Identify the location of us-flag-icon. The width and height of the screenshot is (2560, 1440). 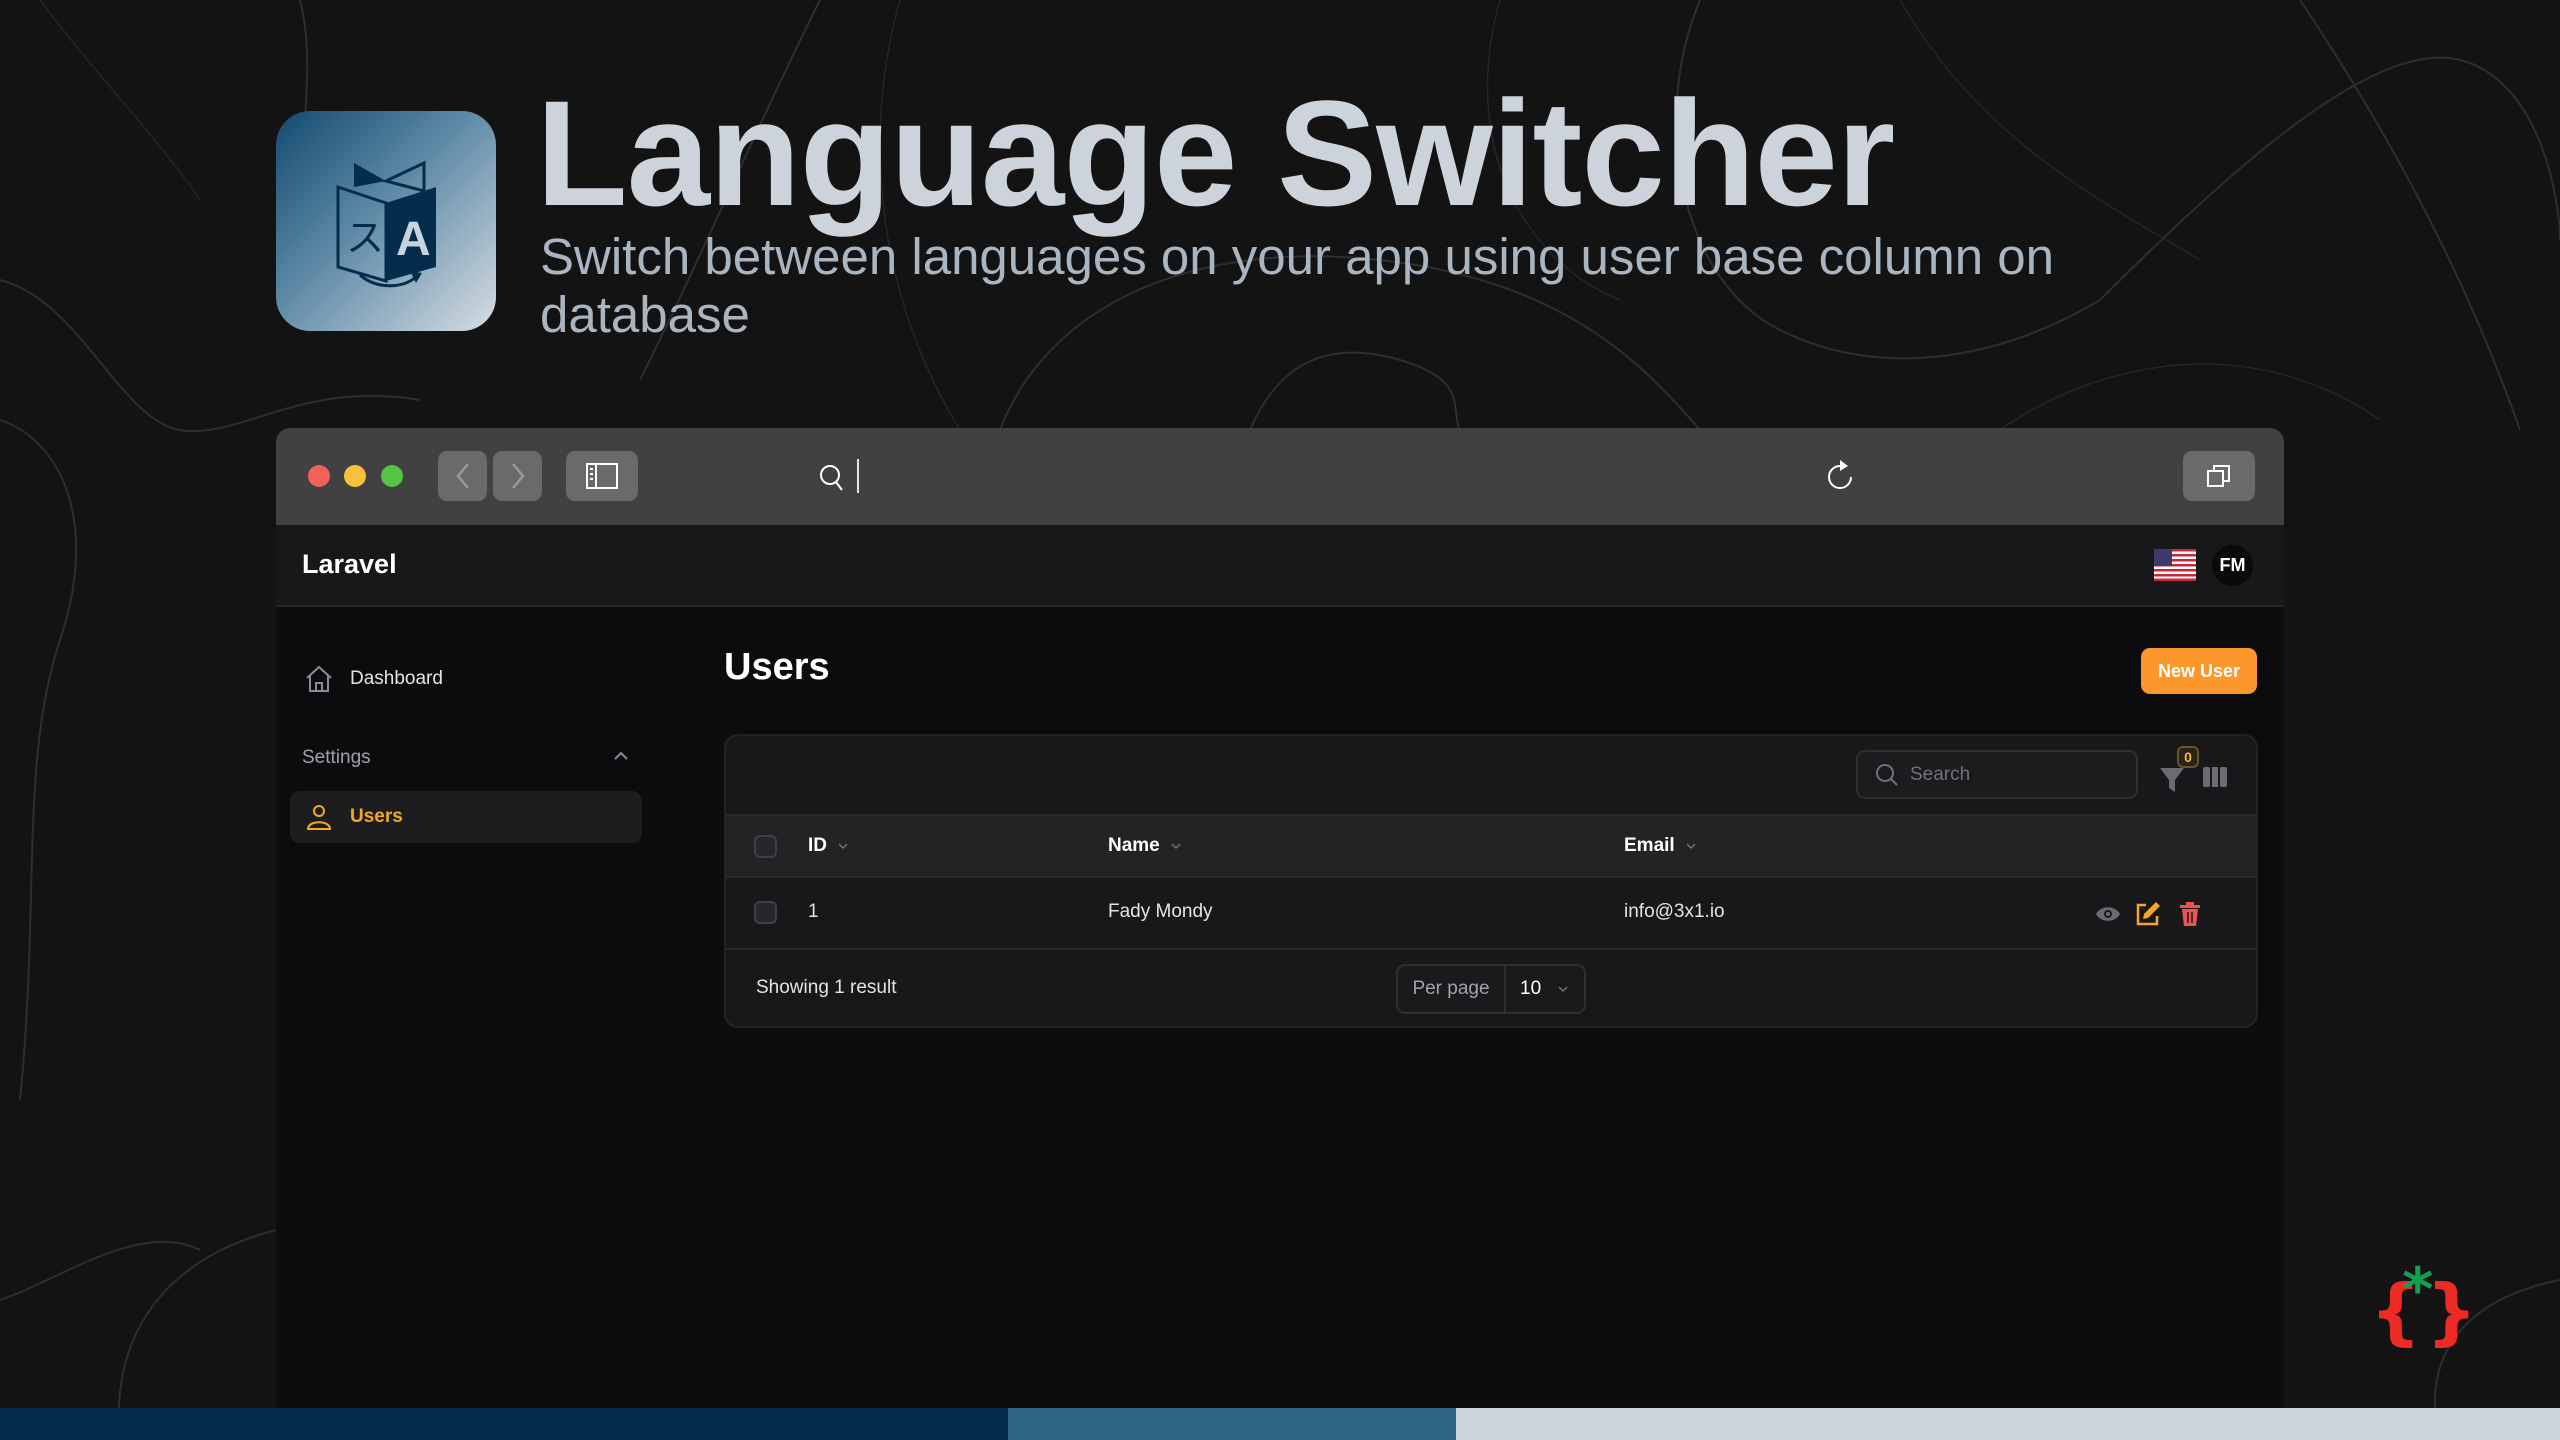
(2175, 565).